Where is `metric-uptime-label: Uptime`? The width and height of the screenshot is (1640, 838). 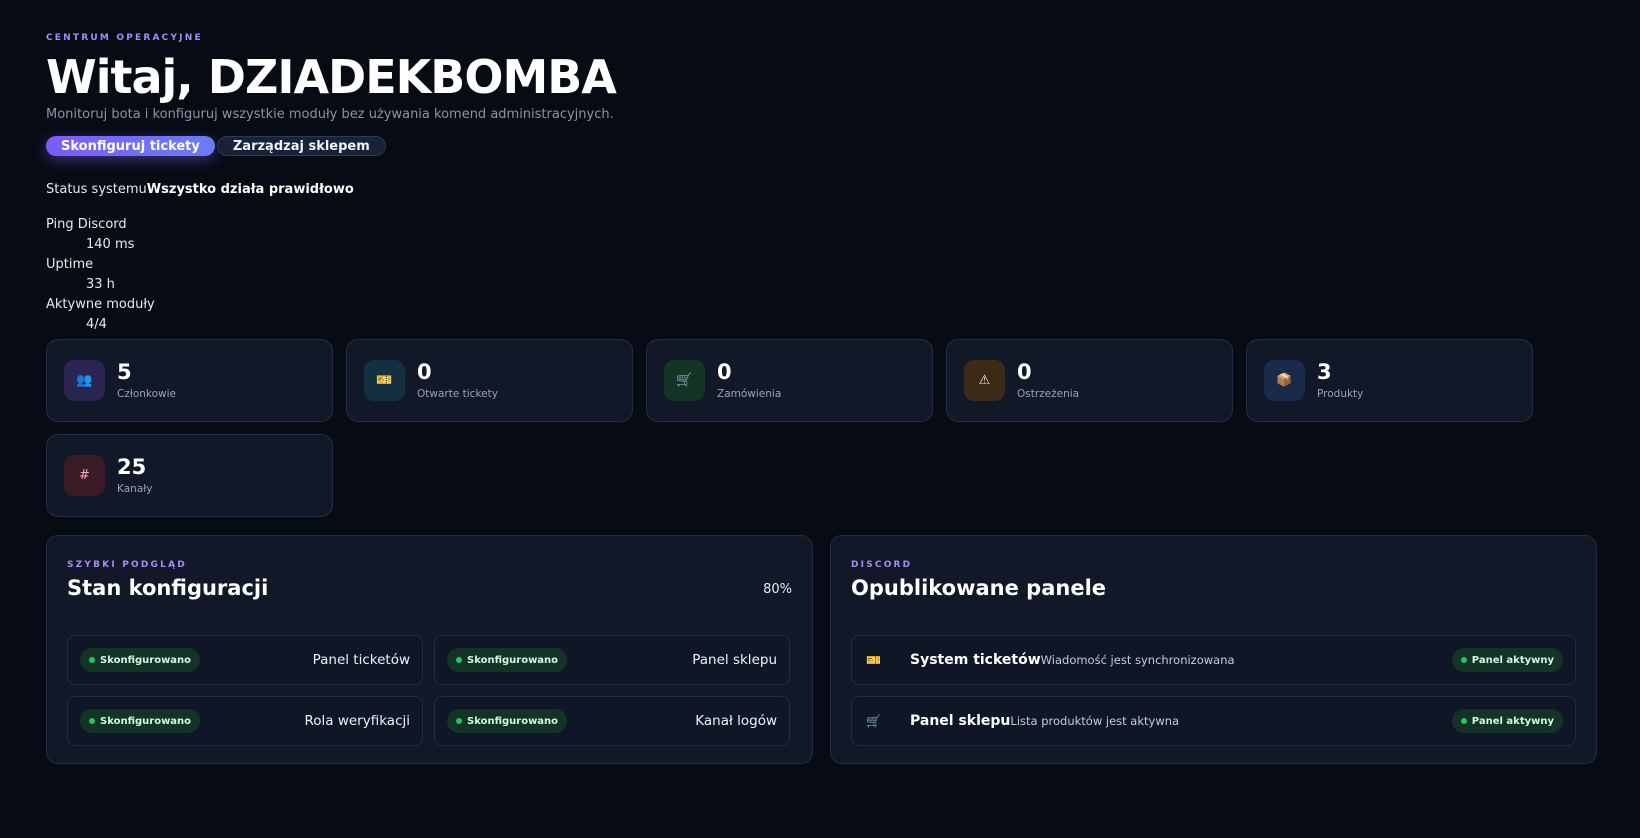
metric-uptime-label: Uptime is located at coordinates (70, 265).